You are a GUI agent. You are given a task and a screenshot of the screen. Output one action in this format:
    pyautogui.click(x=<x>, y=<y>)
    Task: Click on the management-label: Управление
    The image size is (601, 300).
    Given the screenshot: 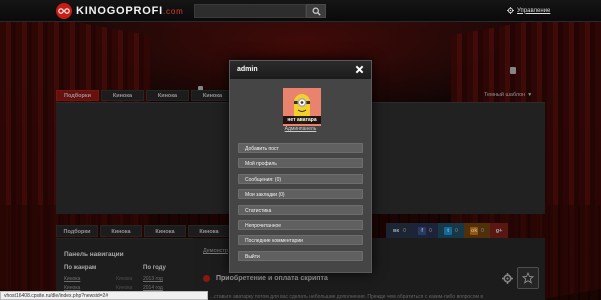 What is the action you would take?
    pyautogui.click(x=534, y=10)
    